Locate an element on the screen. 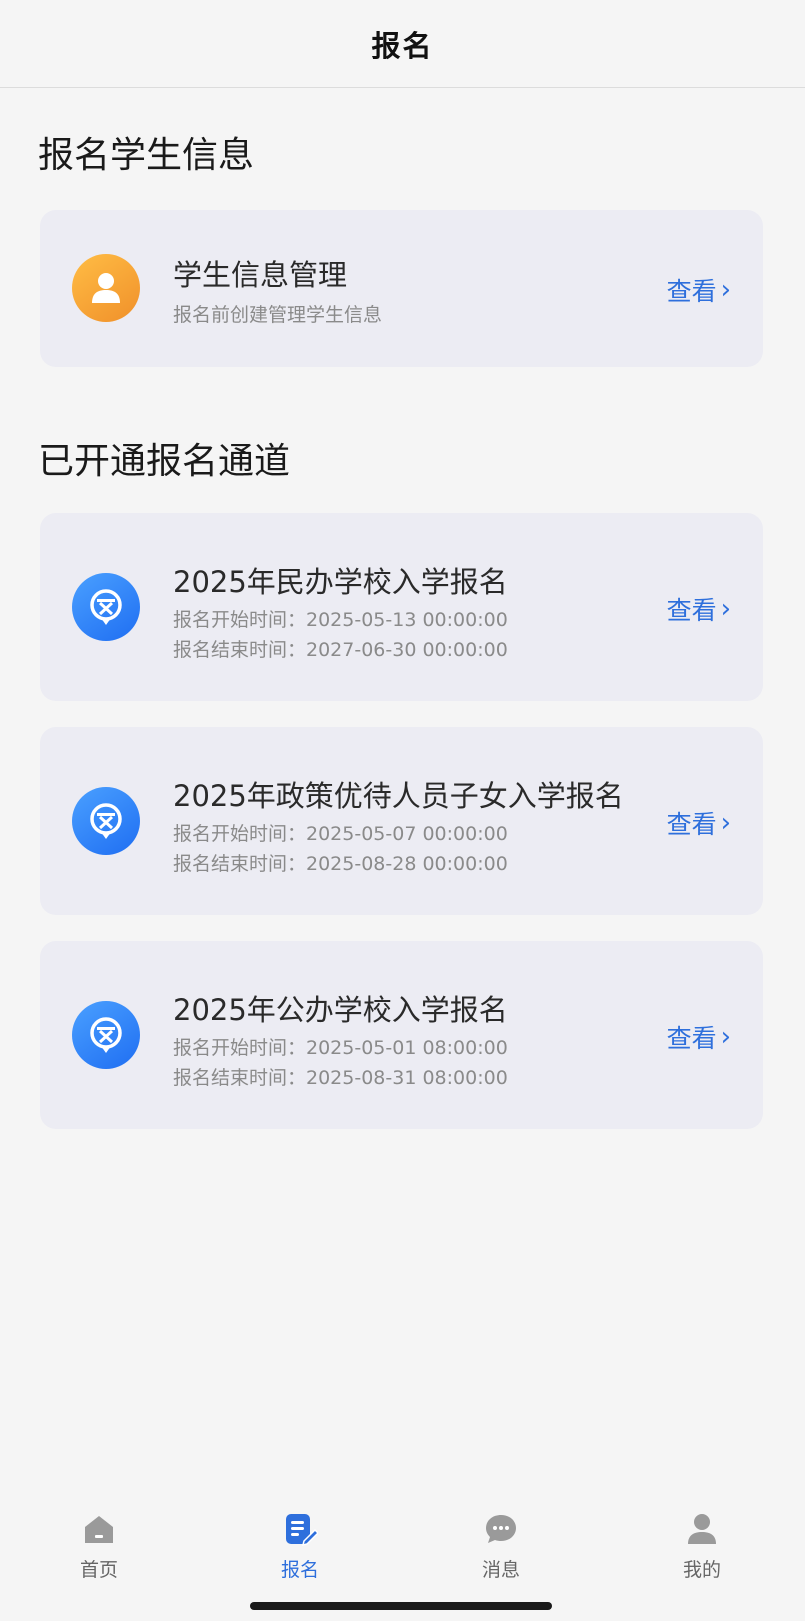 The width and height of the screenshot is (805, 1621). top-header: 报名 is located at coordinates (402, 44).